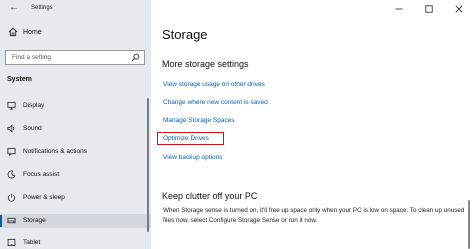 The image size is (474, 249). I want to click on sidebar-item-label: Notifications & actions, so click(55, 151).